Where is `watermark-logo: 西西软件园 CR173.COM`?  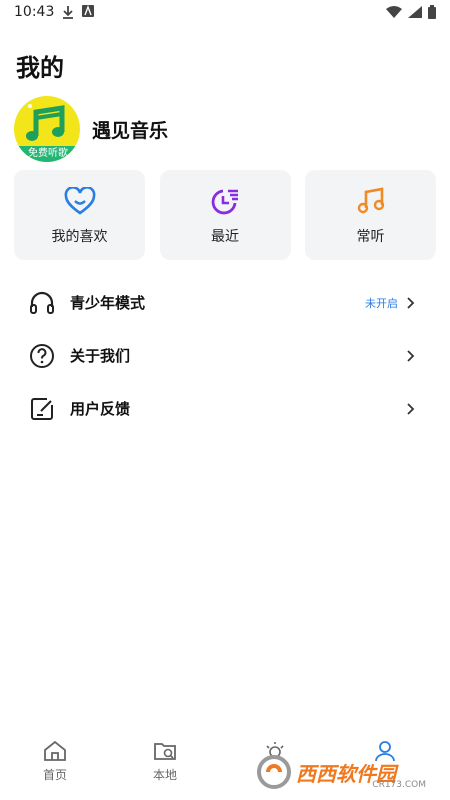 watermark-logo: 西西软件园 CR173.COM is located at coordinates (344, 772).